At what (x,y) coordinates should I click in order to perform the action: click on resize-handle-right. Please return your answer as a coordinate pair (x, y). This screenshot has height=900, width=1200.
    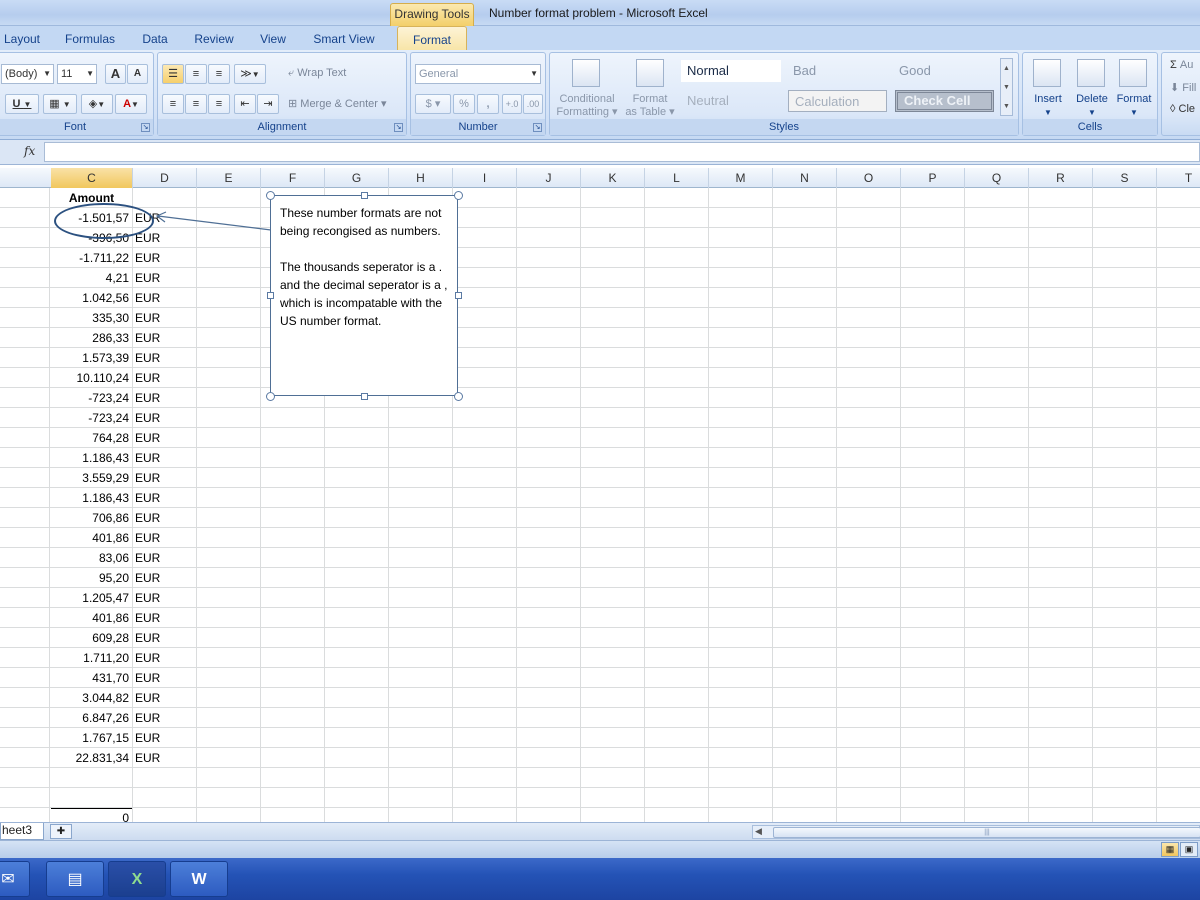
    Looking at the image, I should click on (458, 295).